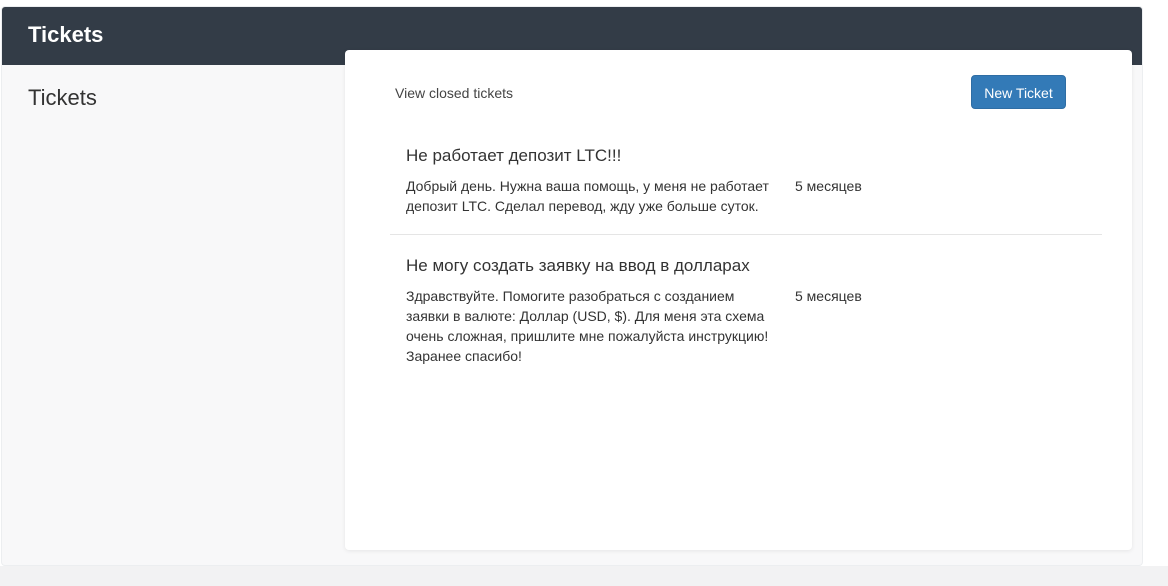  I want to click on ticket-title: Не работает депозит LTC!!!, so click(513, 156).